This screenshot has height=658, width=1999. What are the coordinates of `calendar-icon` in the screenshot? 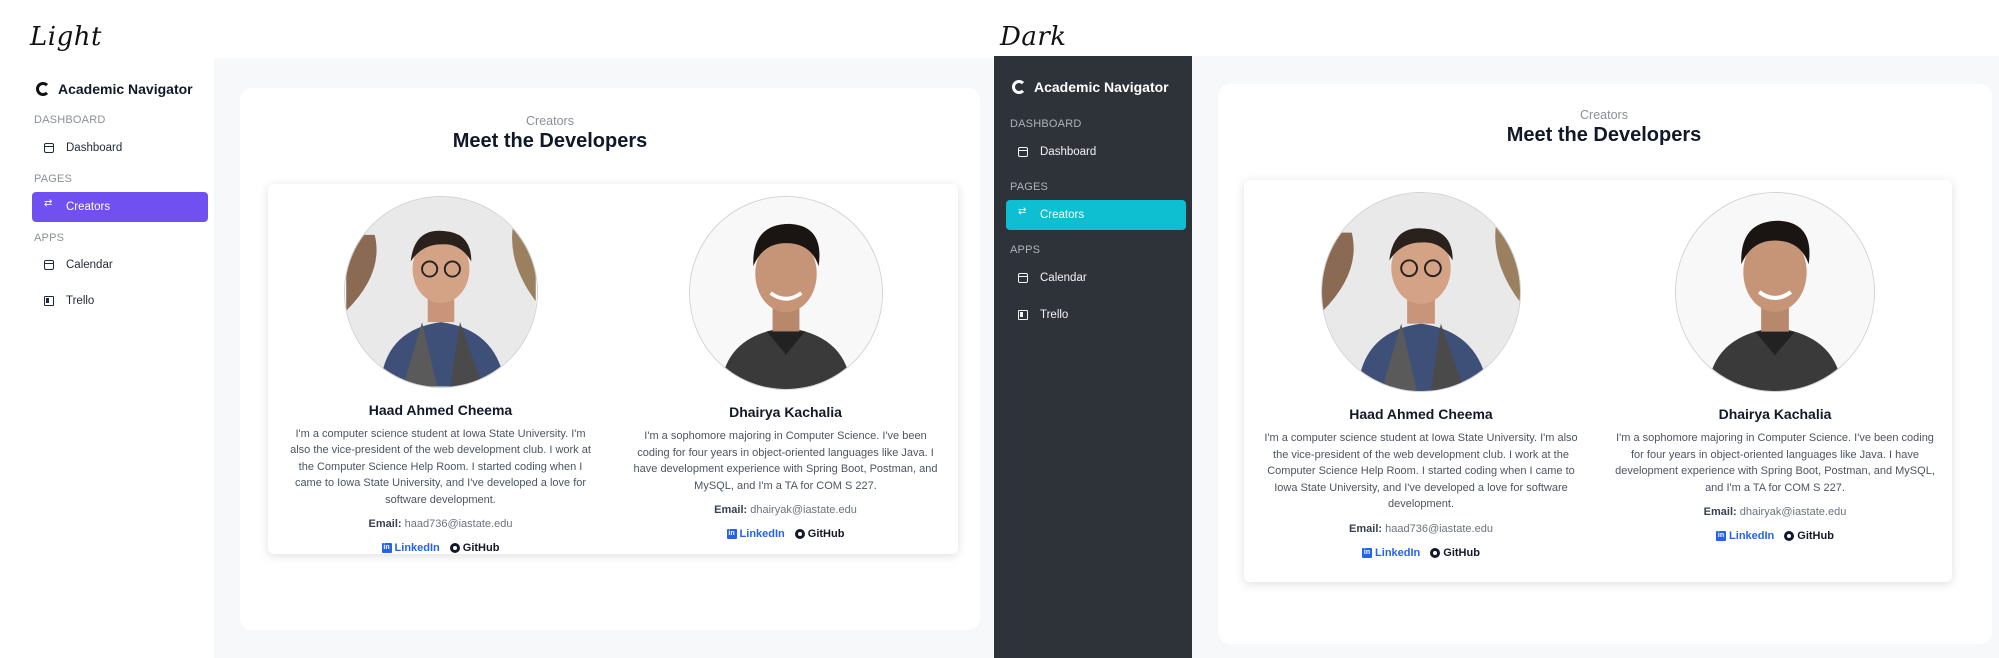 It's located at (49, 265).